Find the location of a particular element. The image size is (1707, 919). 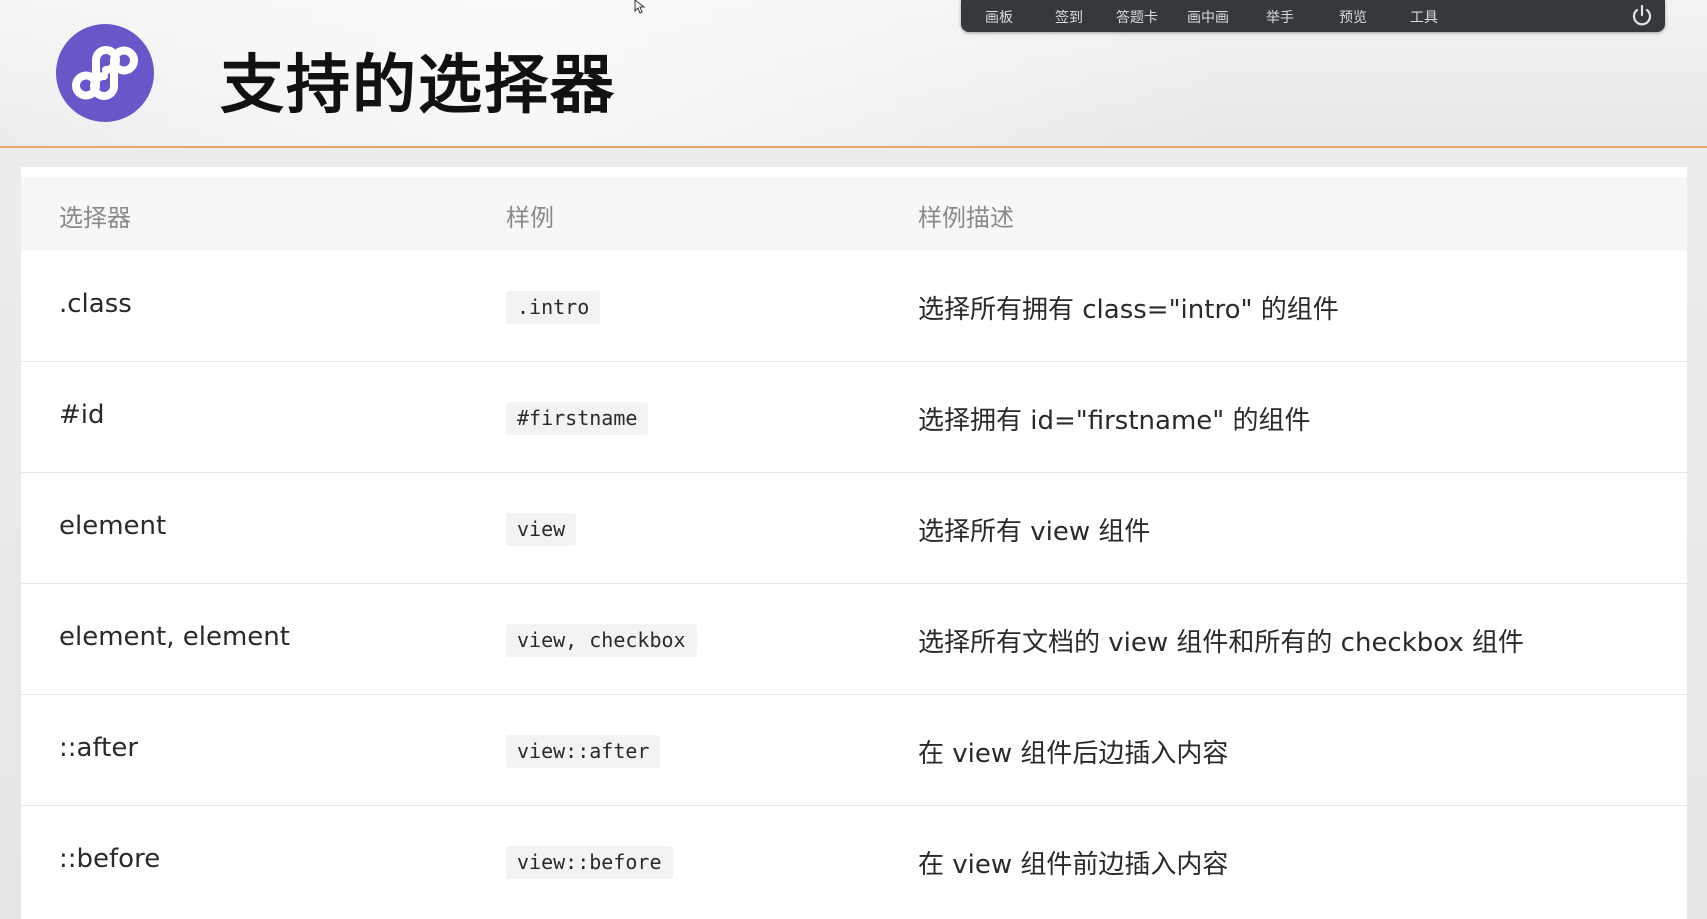

example-code: view::after is located at coordinates (583, 751).